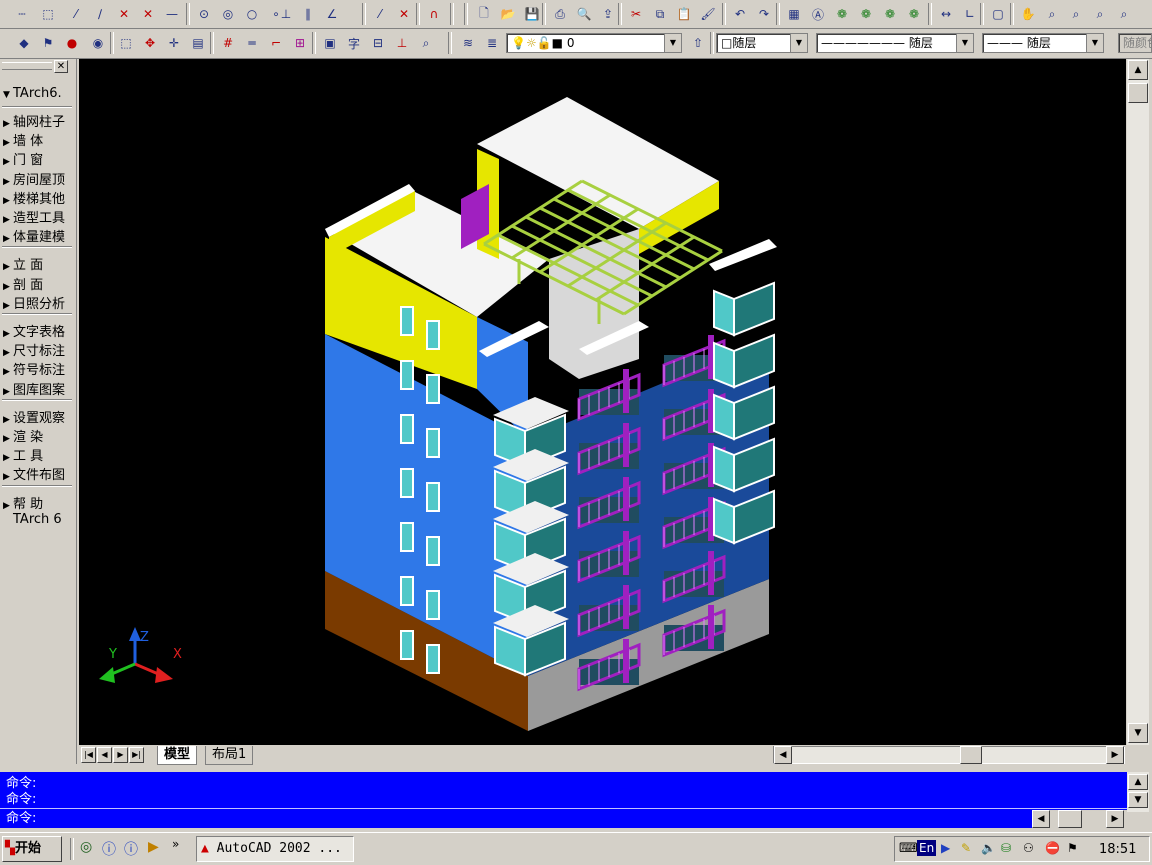  I want to click on clipboard-icon: ▤, so click(198, 43).